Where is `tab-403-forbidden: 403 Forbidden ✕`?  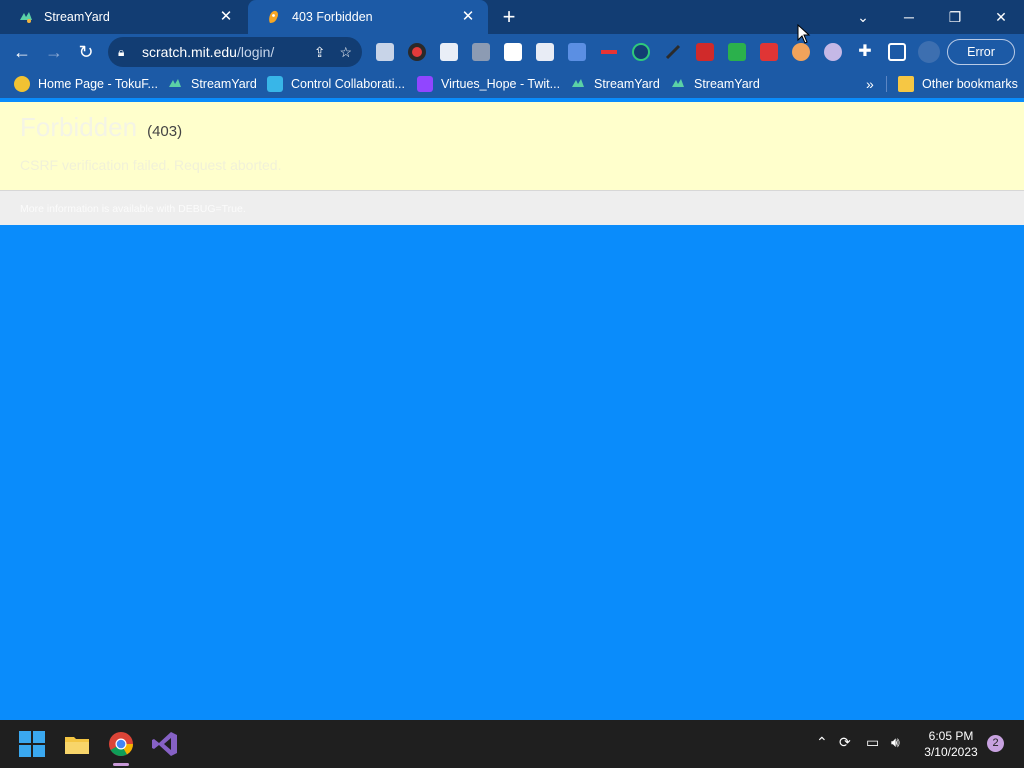 tab-403-forbidden: 403 Forbidden ✕ is located at coordinates (368, 17).